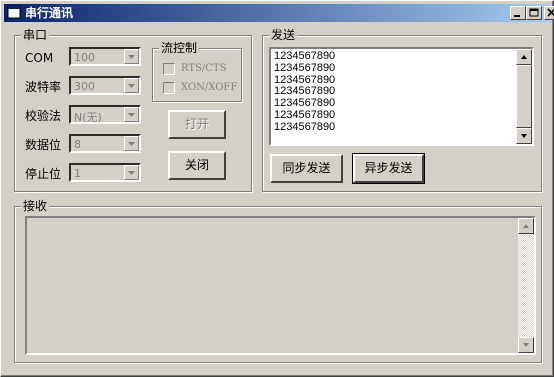 Image resolution: width=554 pixels, height=377 pixels. I want to click on parity-value: N(无), so click(88, 117).